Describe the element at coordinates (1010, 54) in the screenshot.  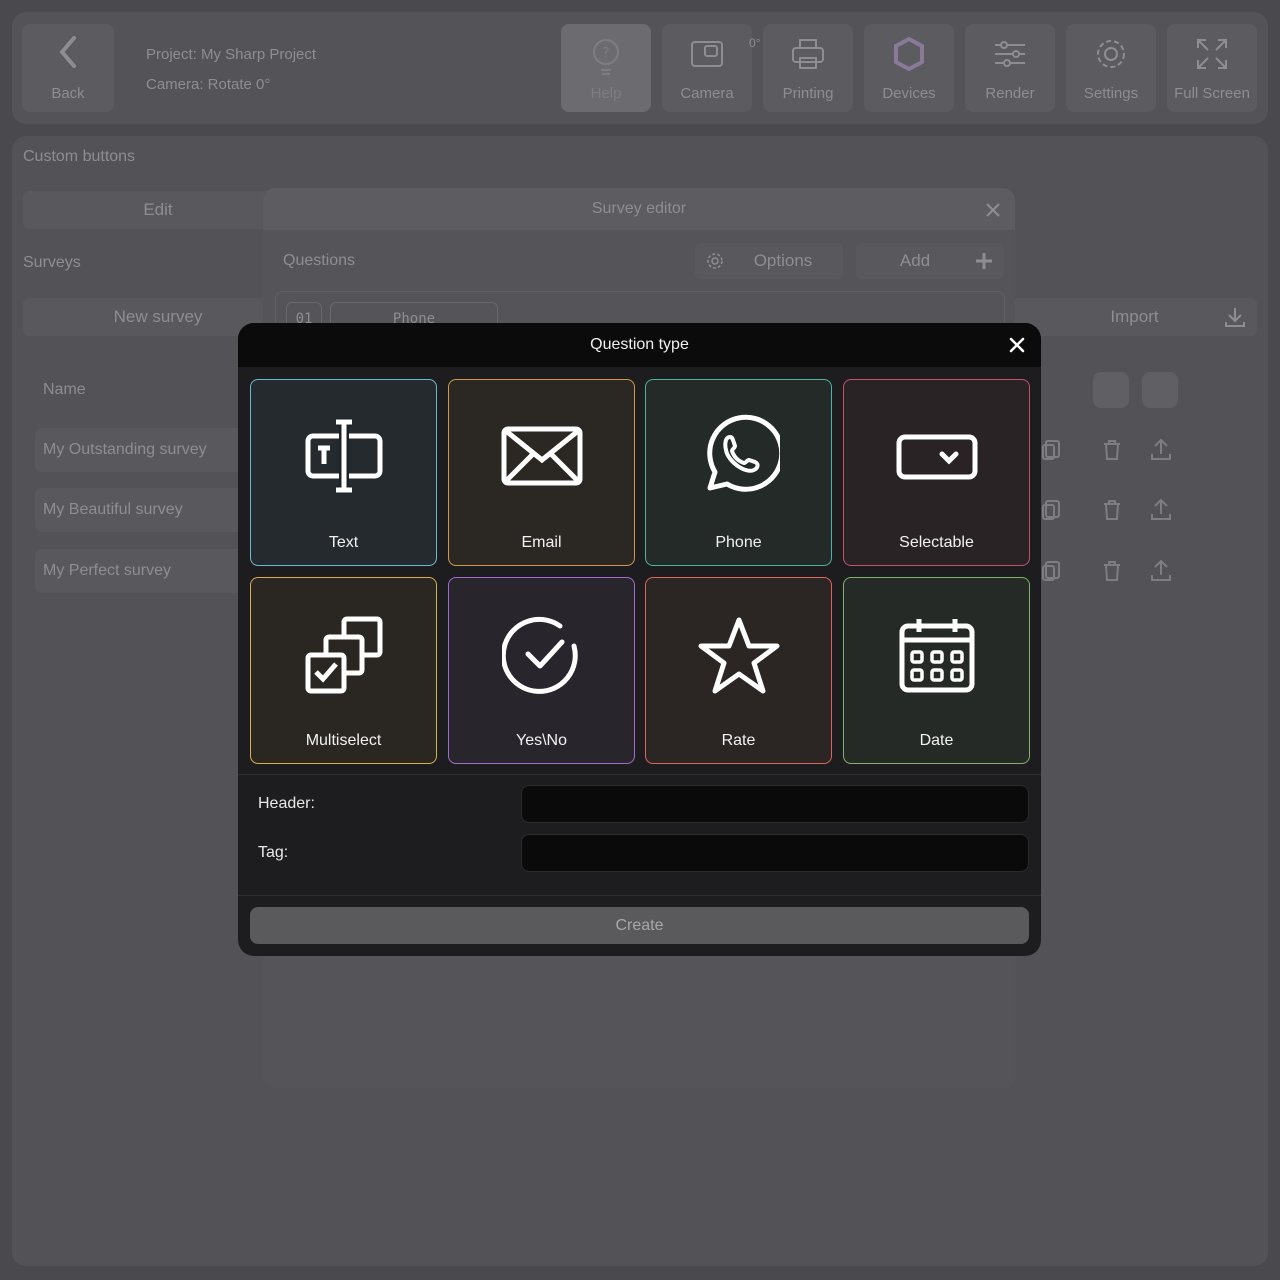
I see `sliders-icon` at that location.